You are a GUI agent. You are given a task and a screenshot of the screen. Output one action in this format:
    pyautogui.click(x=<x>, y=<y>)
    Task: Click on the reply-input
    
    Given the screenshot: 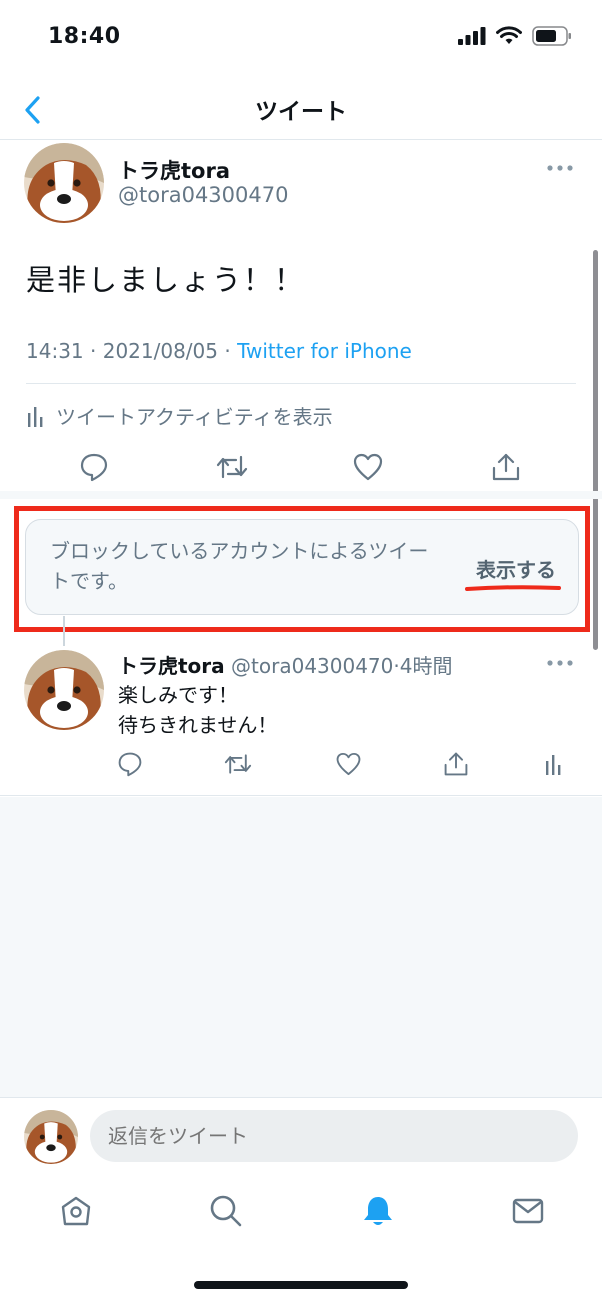 What is the action you would take?
    pyautogui.click(x=334, y=1136)
    